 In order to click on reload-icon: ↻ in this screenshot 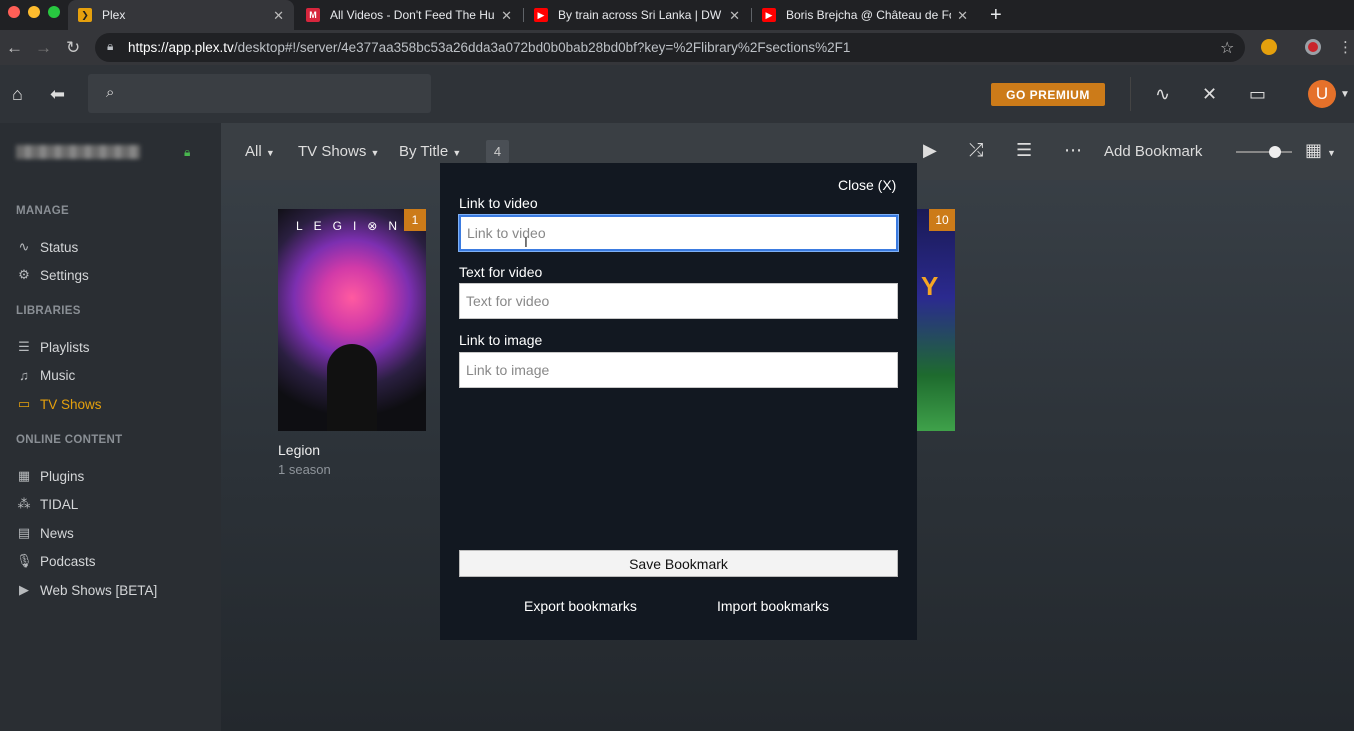, I will do `click(73, 48)`.